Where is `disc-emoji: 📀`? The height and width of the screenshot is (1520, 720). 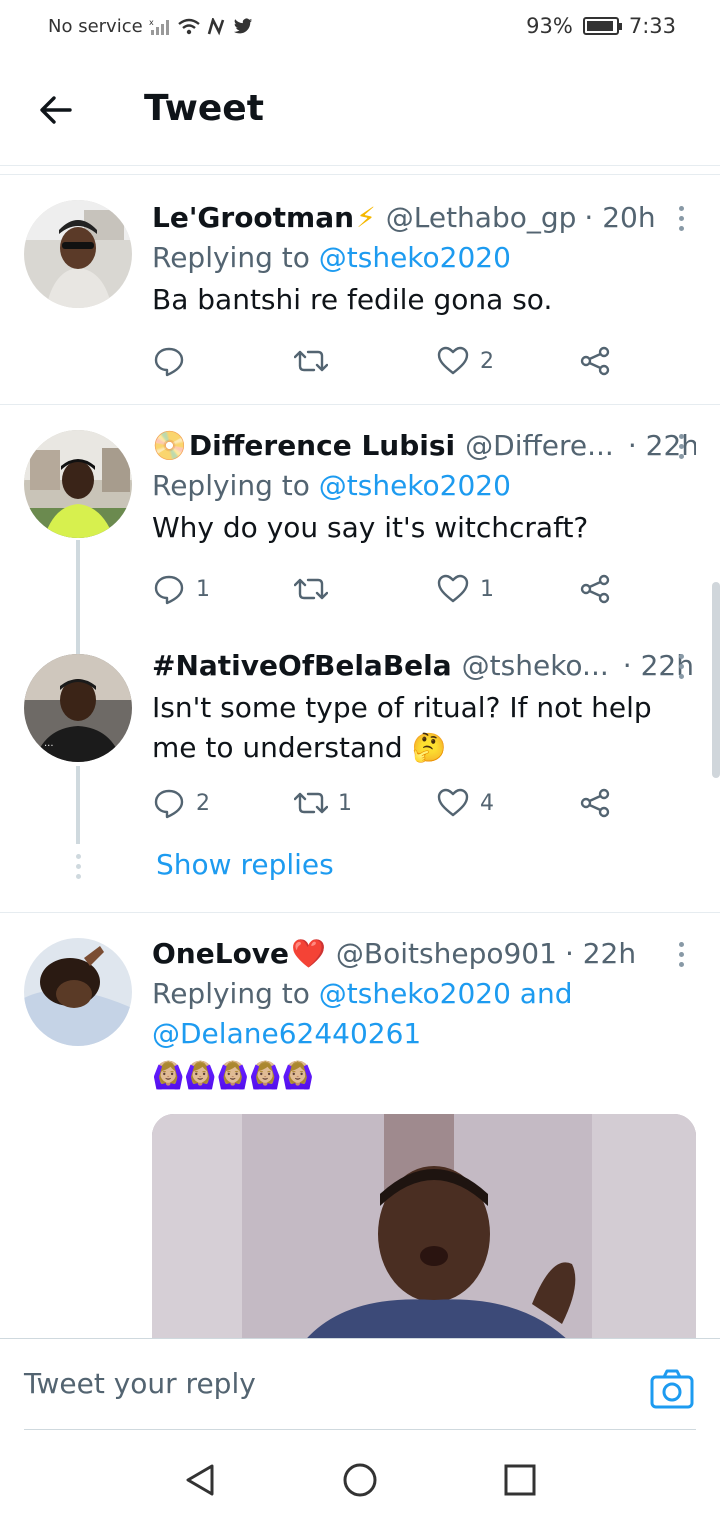
disc-emoji: 📀 is located at coordinates (169, 445).